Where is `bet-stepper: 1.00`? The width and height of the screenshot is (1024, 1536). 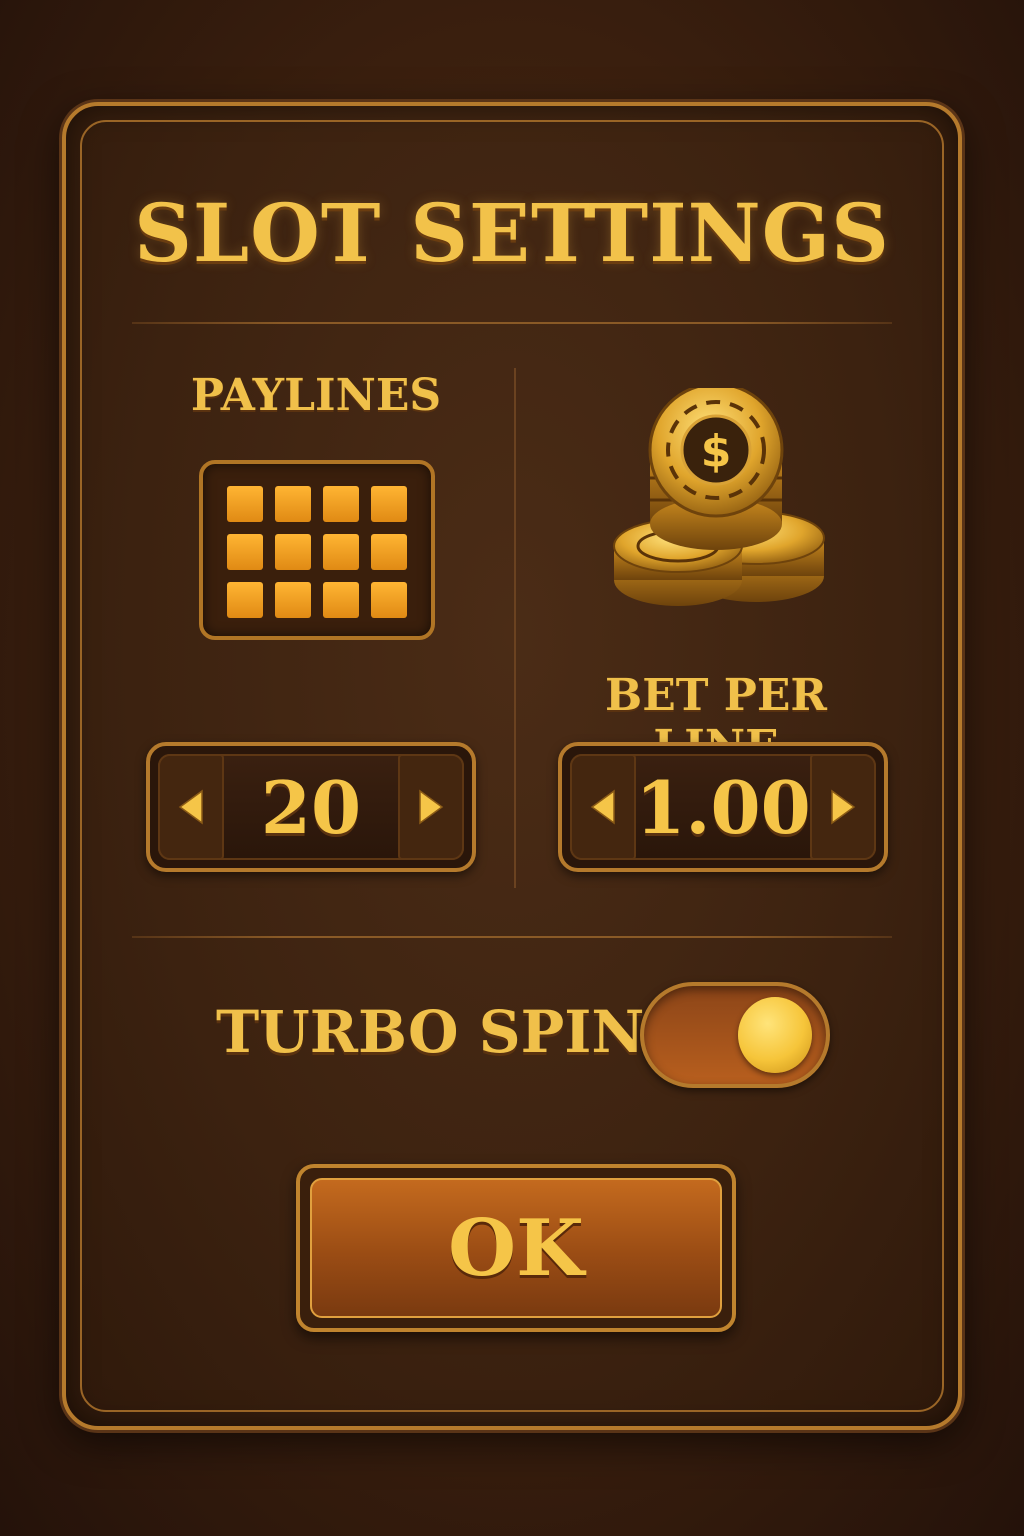 bet-stepper: 1.00 is located at coordinates (723, 807).